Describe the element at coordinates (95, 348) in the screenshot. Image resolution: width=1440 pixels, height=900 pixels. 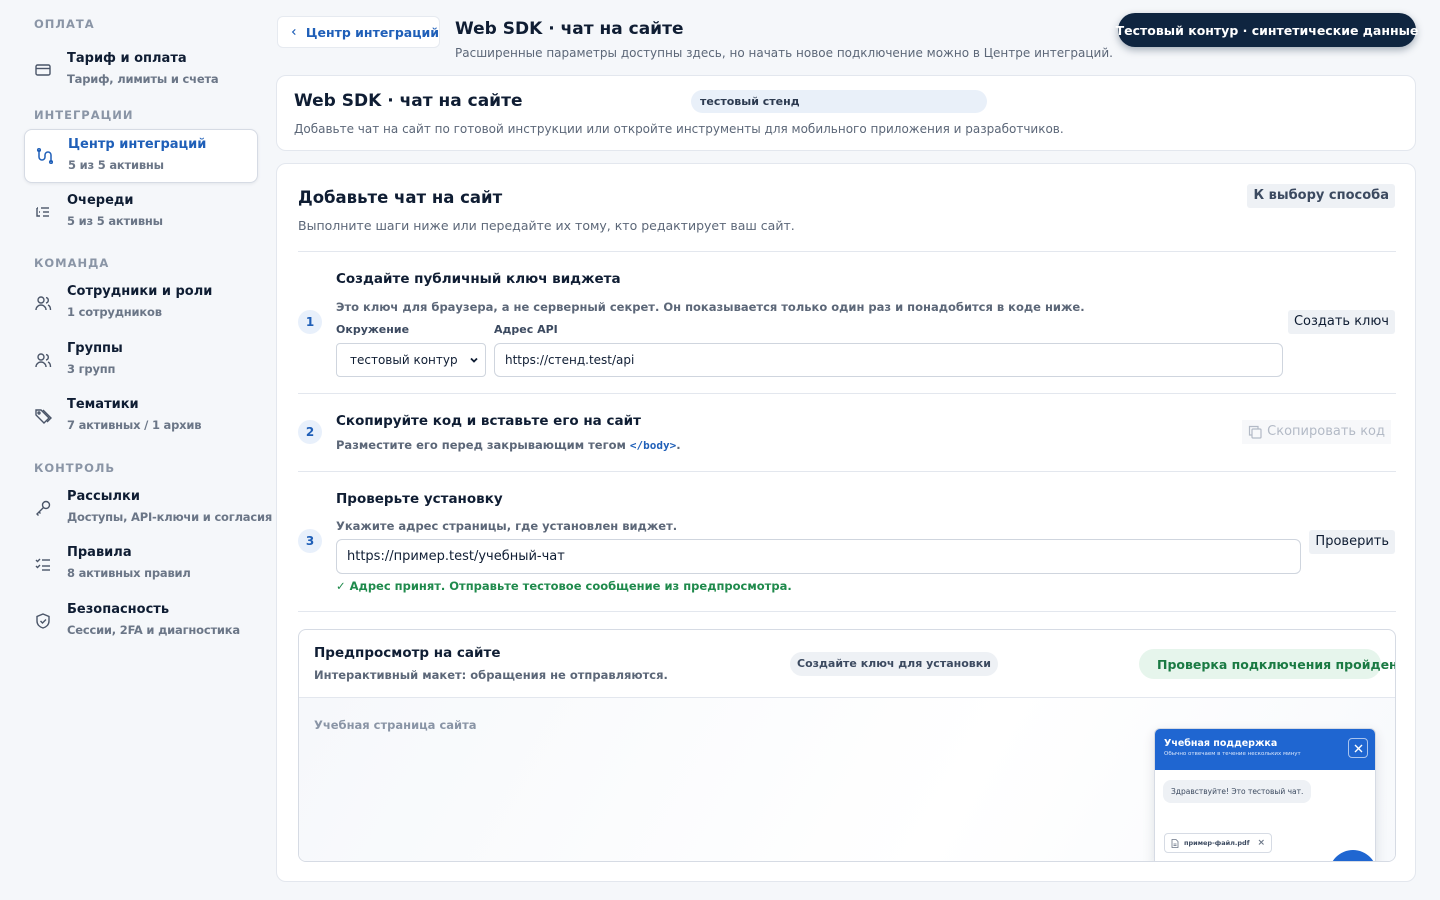
I see `sidebar-item-label: Группы` at that location.